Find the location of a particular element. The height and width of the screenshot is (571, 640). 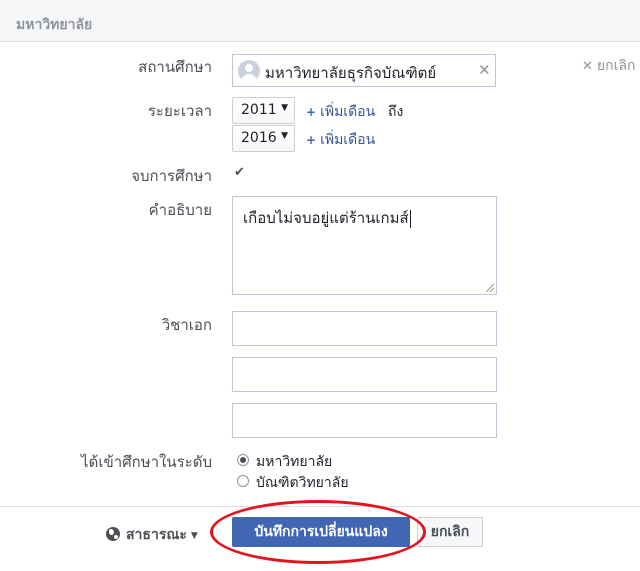

add-end-month-label: เพิ่มเดือน is located at coordinates (348, 140).